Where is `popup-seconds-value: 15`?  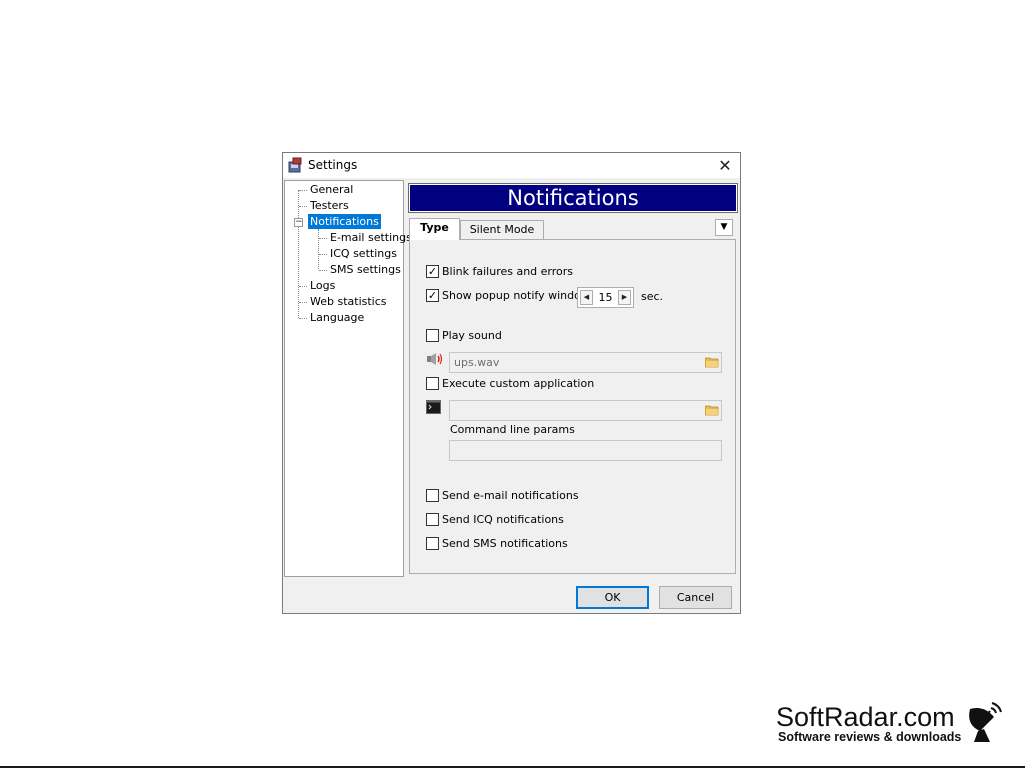
popup-seconds-value: 15 is located at coordinates (605, 297).